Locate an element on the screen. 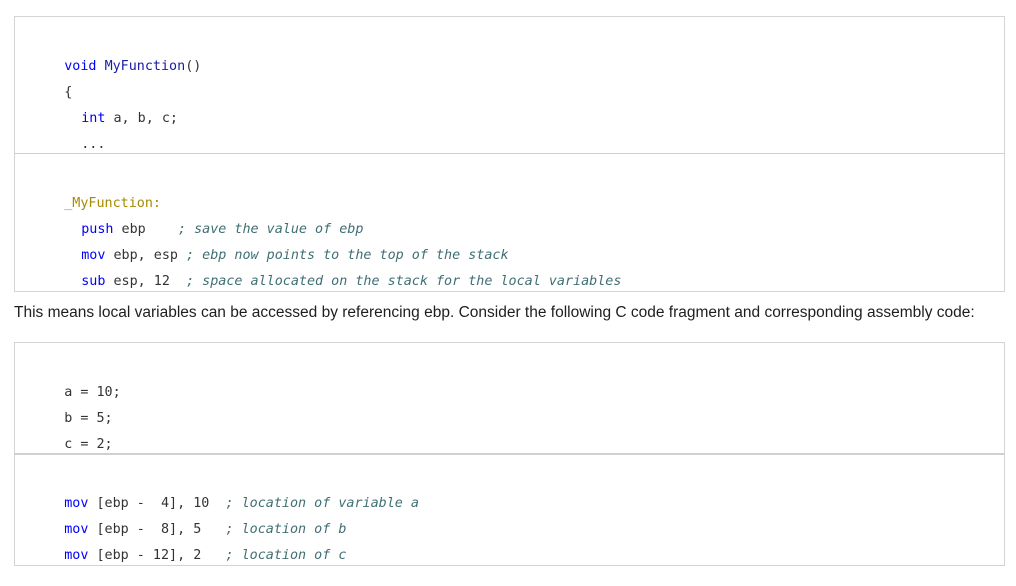 The image size is (1016, 586). asm-args: esp, 12 is located at coordinates (146, 281).